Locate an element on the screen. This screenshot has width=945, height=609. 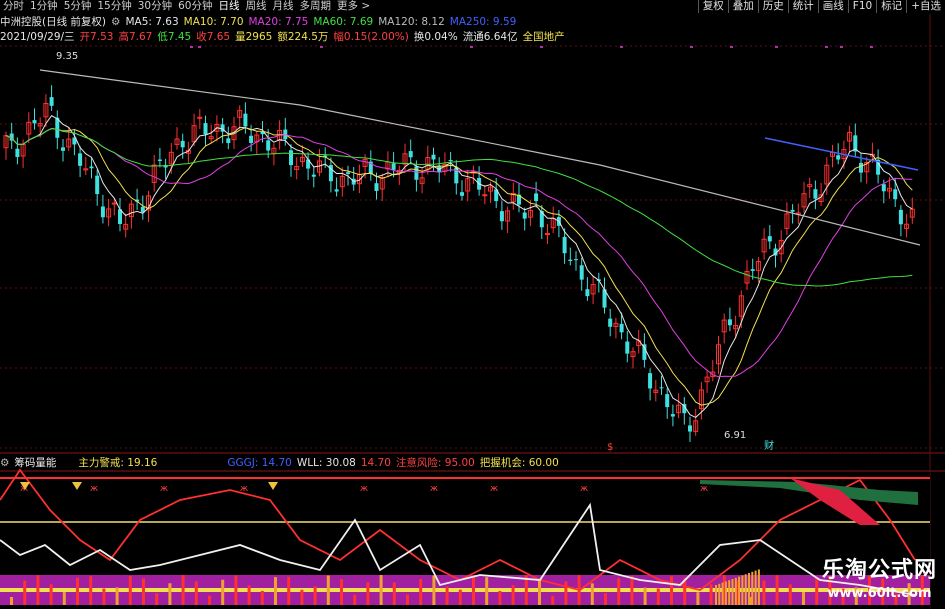
indicator-name: 筹码量能 is located at coordinates (35, 462).